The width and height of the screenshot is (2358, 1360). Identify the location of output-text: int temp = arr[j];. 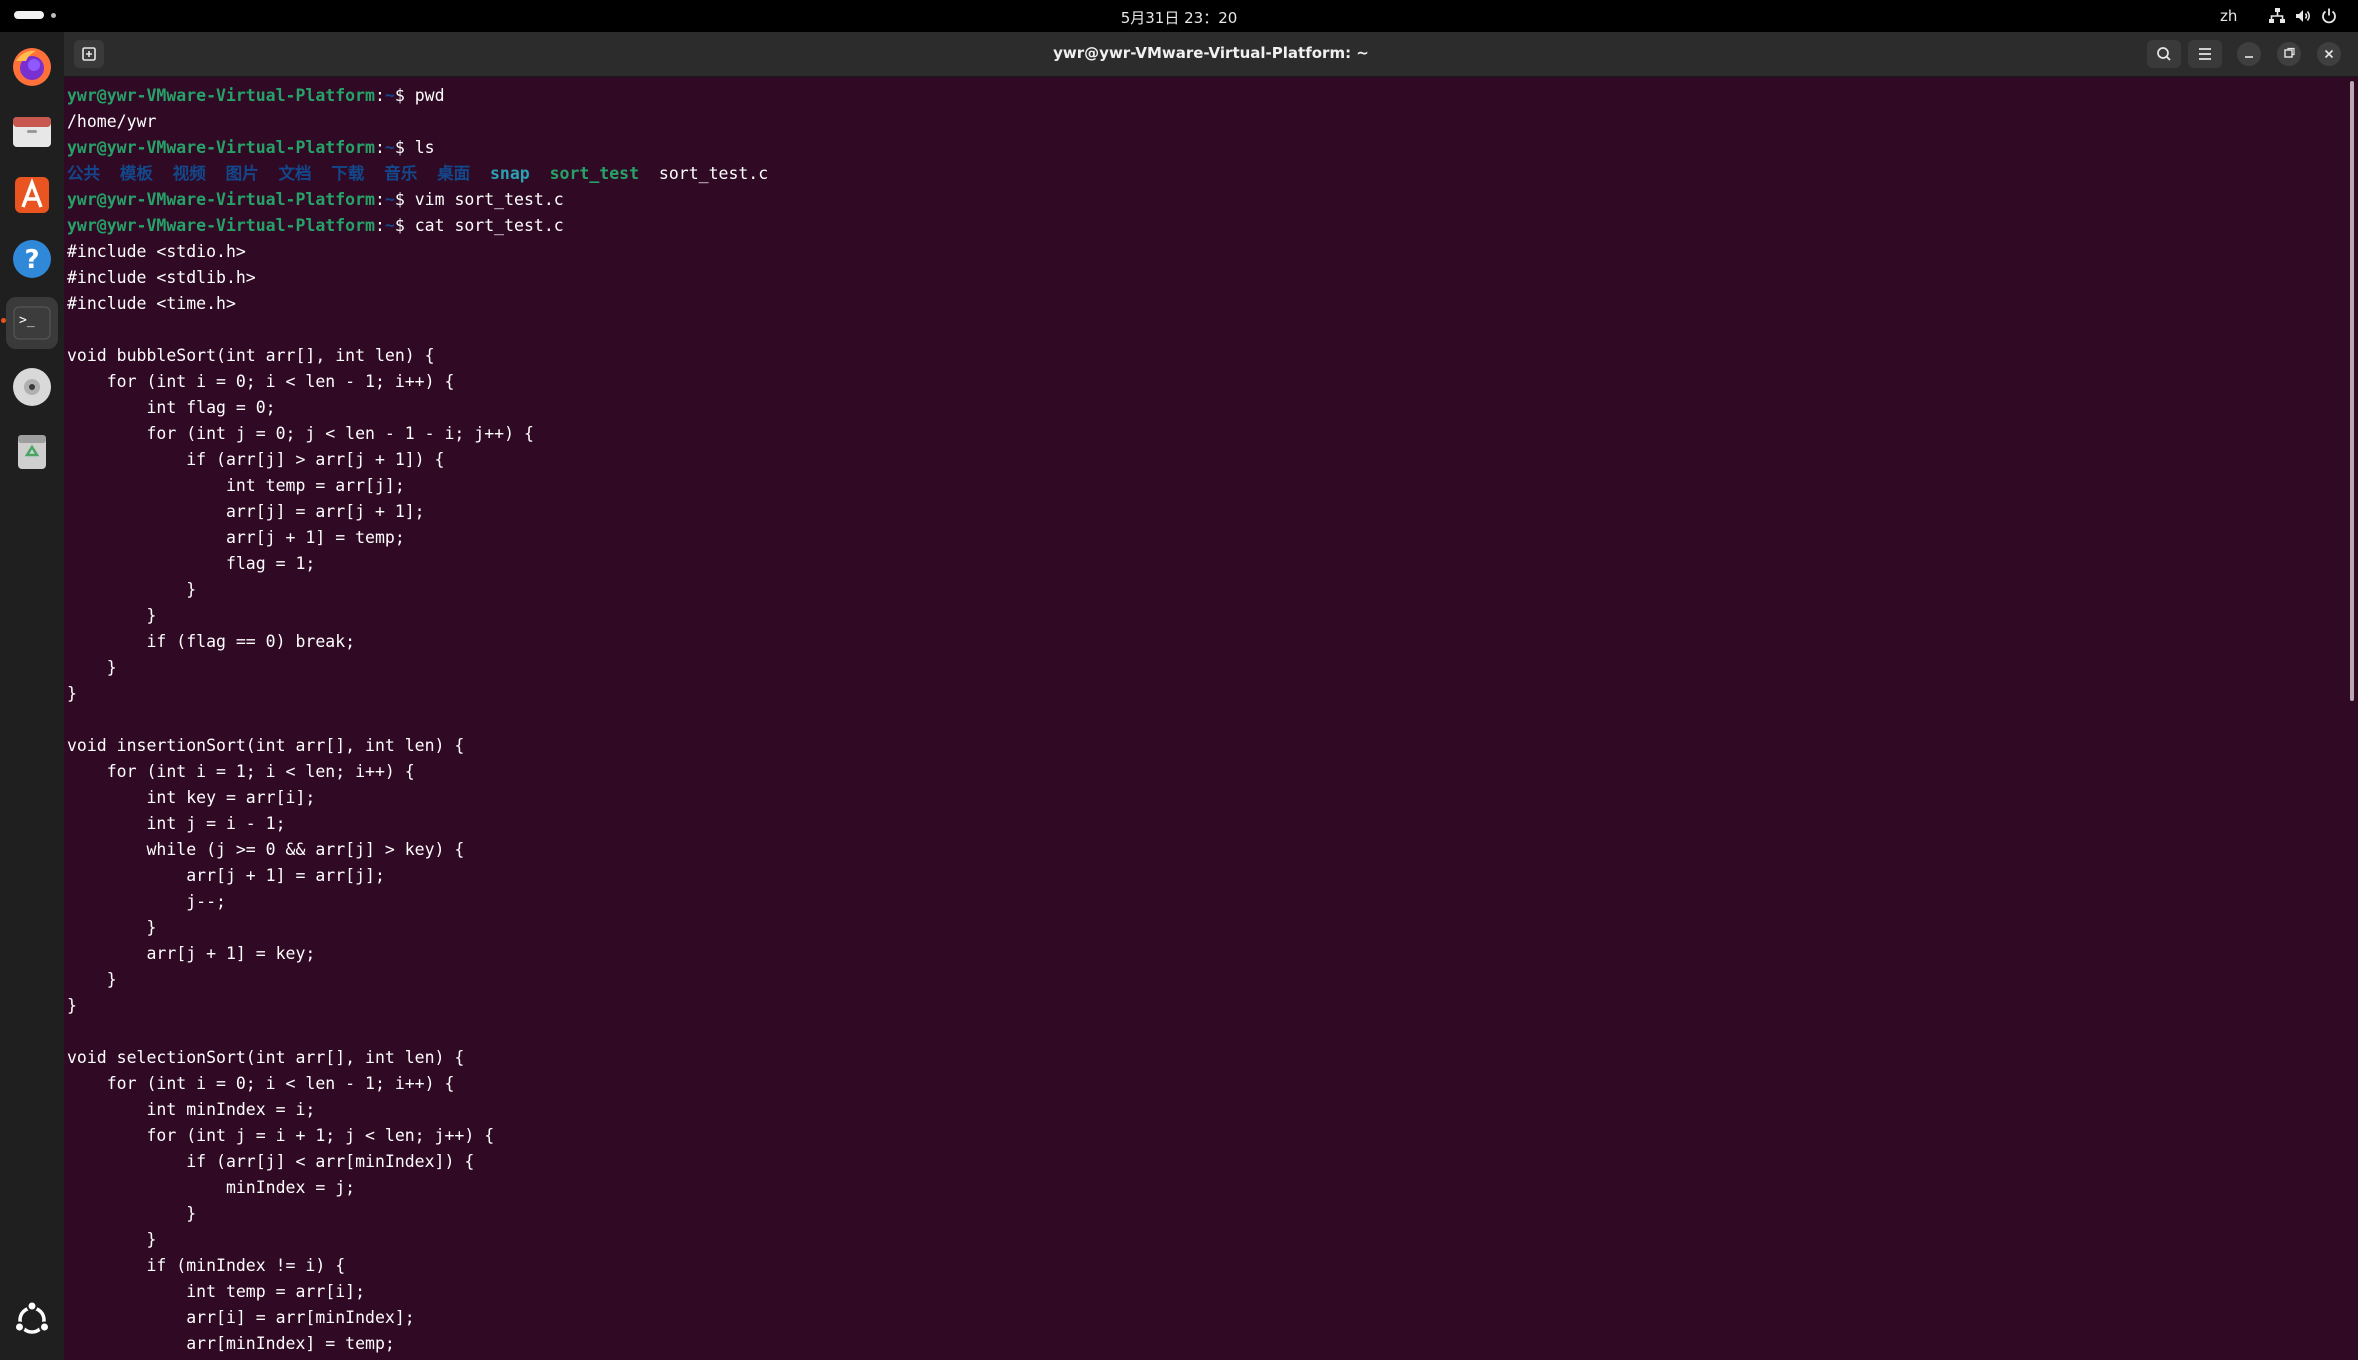
(236, 485).